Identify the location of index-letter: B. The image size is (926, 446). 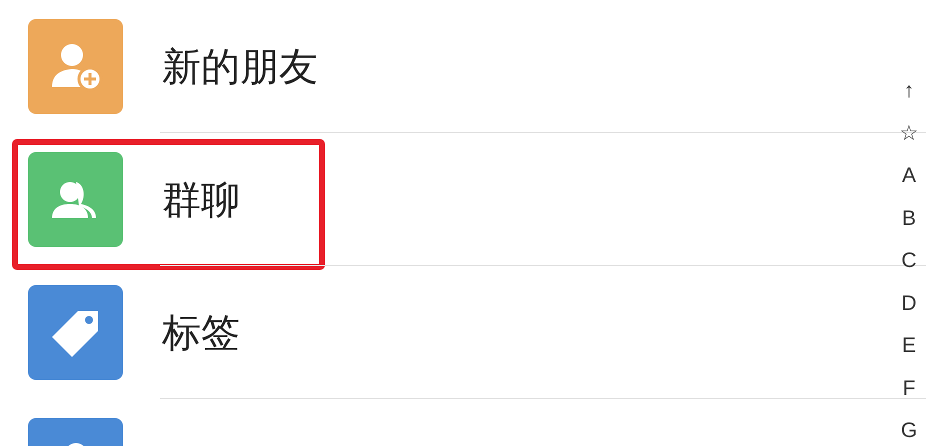
(909, 219).